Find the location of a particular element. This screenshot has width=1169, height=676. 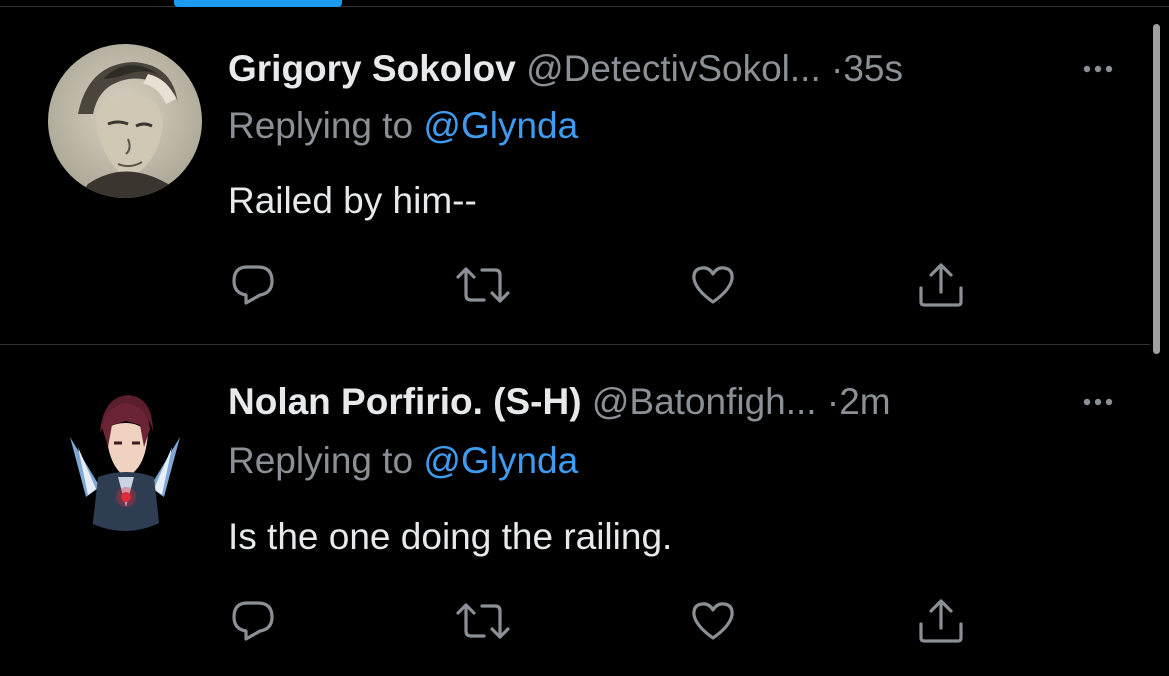

tweet-header: Grigory Sokolov @DetectivSokol... ·35s is located at coordinates (565, 69).